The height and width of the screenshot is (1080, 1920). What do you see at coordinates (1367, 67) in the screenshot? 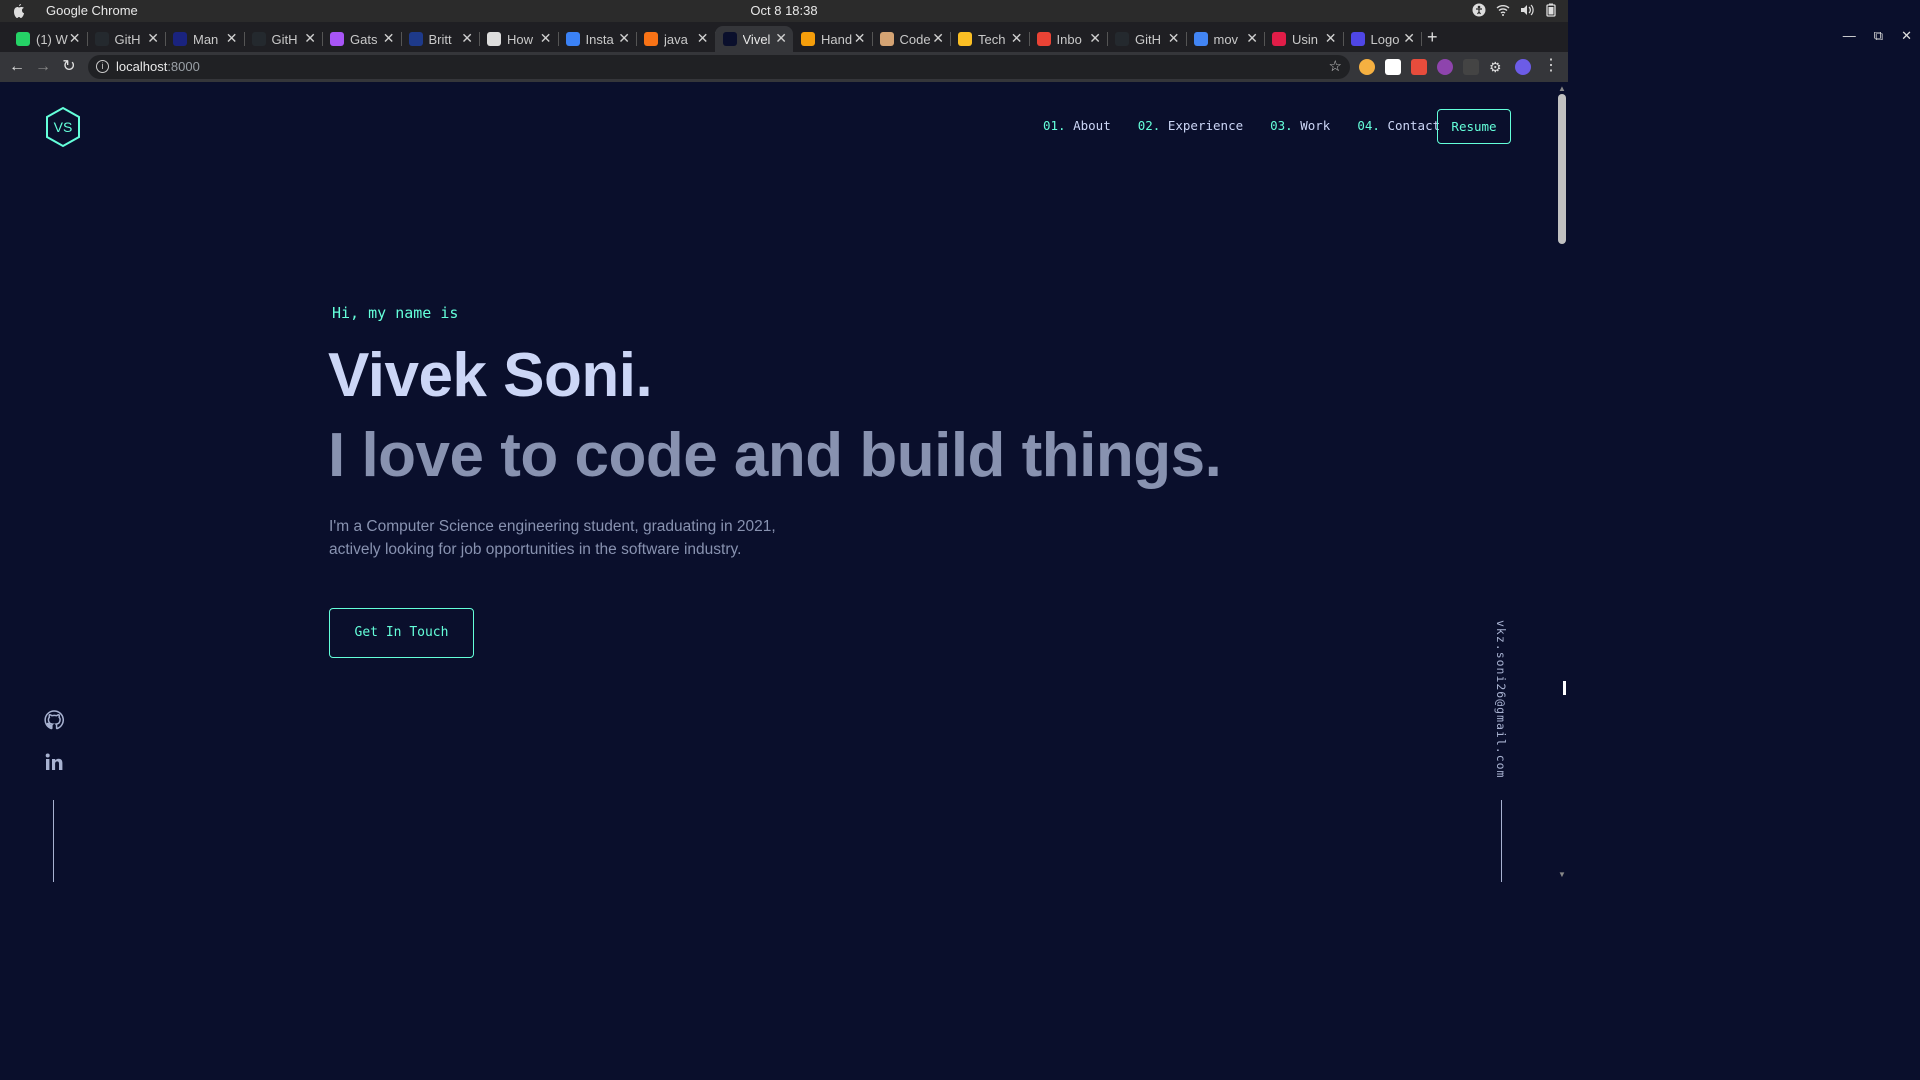
I see `extension-cookie-icon` at bounding box center [1367, 67].